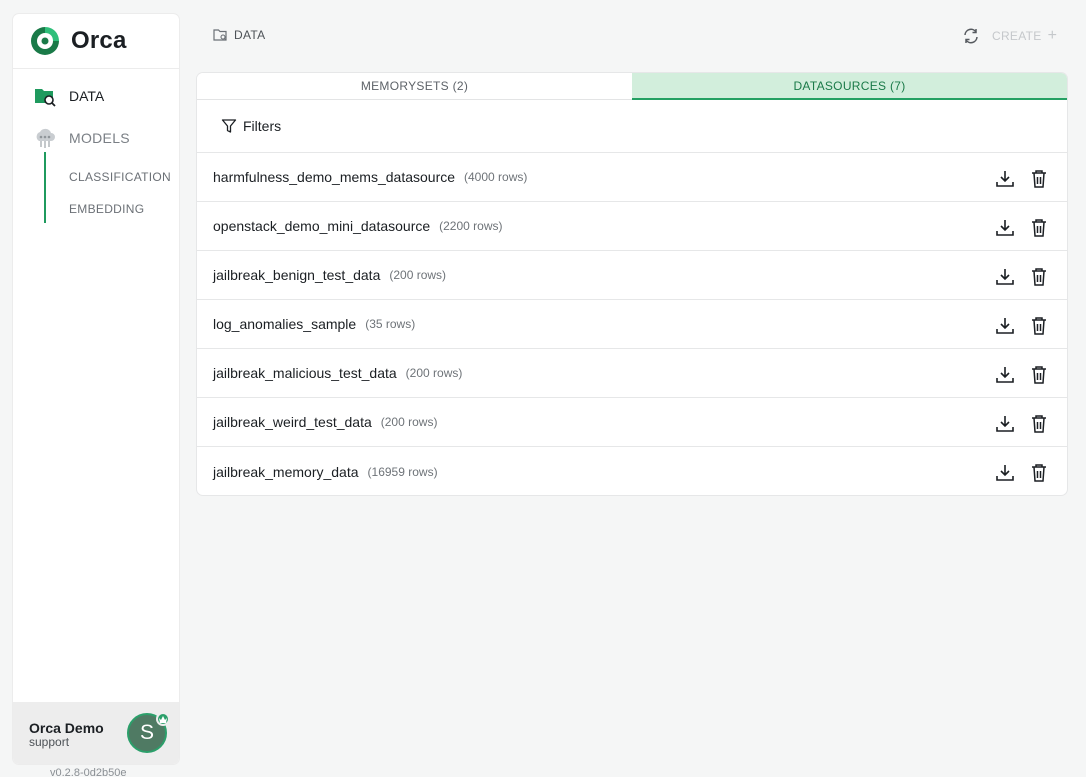 This screenshot has width=1086, height=777. I want to click on datasource-name: jailbreak_memory_data, so click(286, 472).